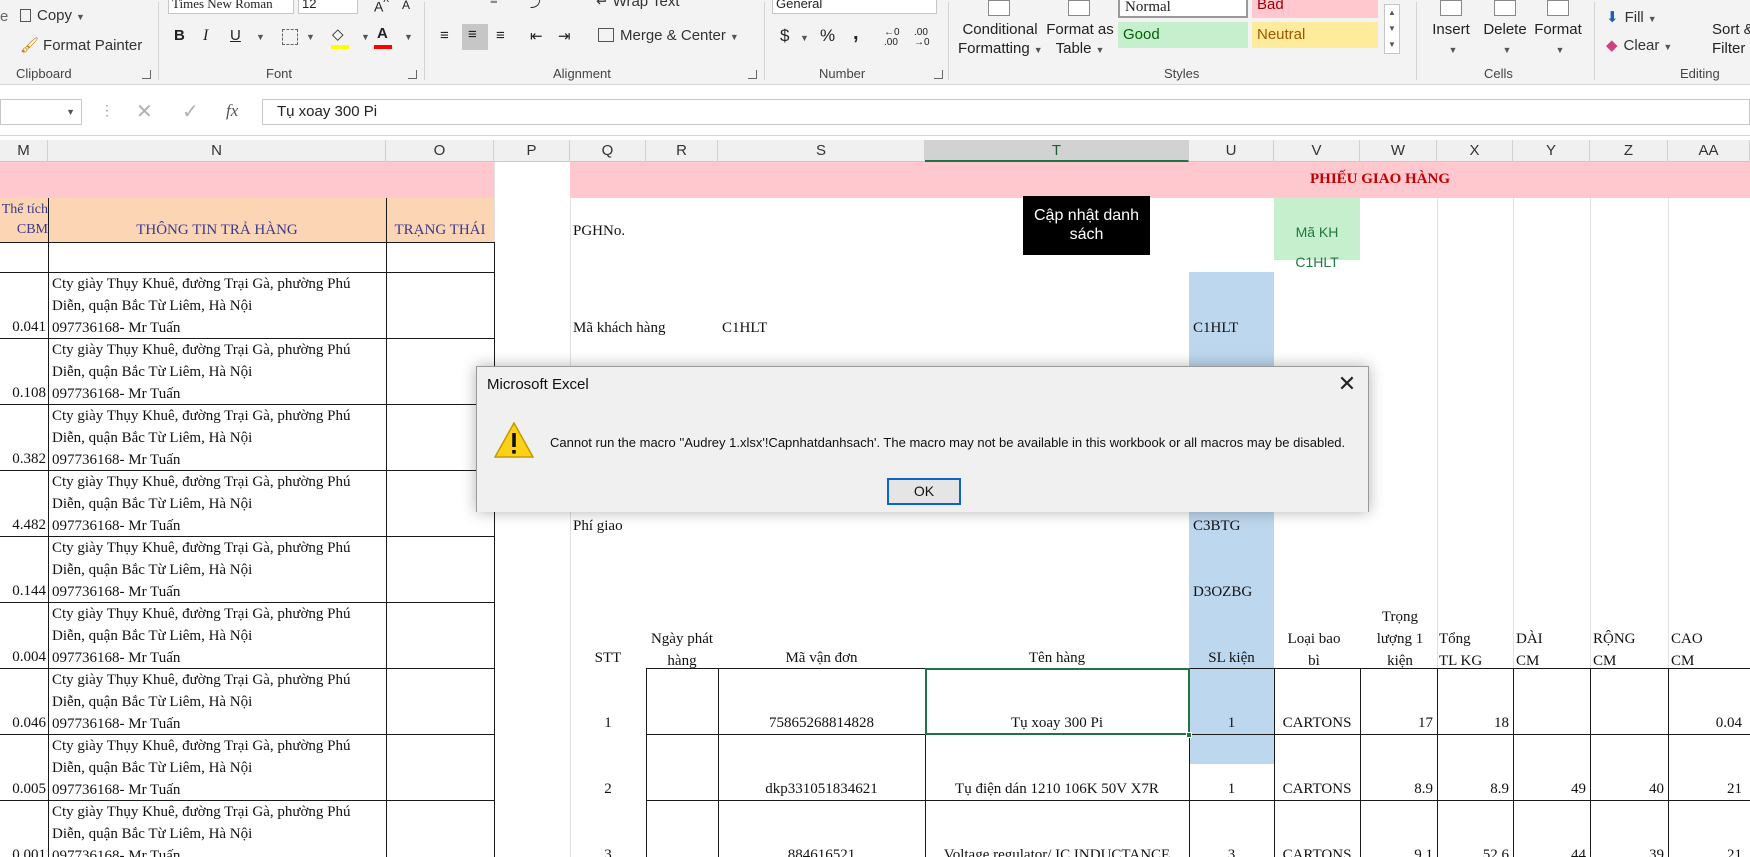  I want to click on fill-color-icon: ◇, so click(338, 34).